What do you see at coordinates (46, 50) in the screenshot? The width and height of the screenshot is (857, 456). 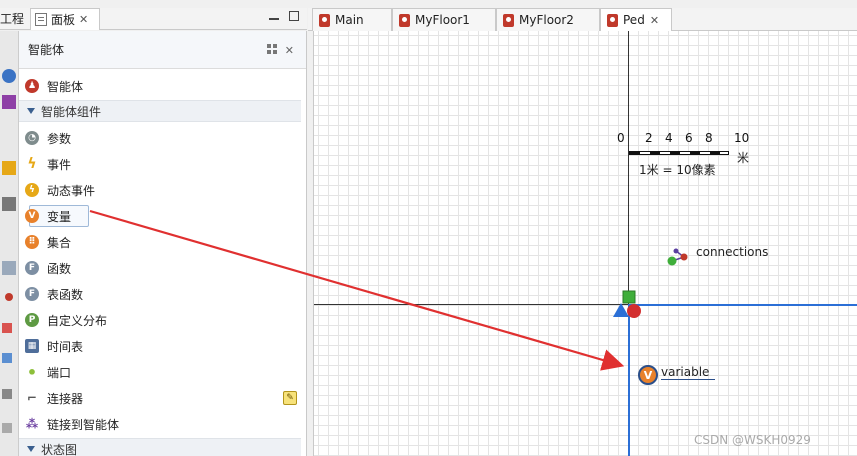 I see `palette-title: 智能体` at bounding box center [46, 50].